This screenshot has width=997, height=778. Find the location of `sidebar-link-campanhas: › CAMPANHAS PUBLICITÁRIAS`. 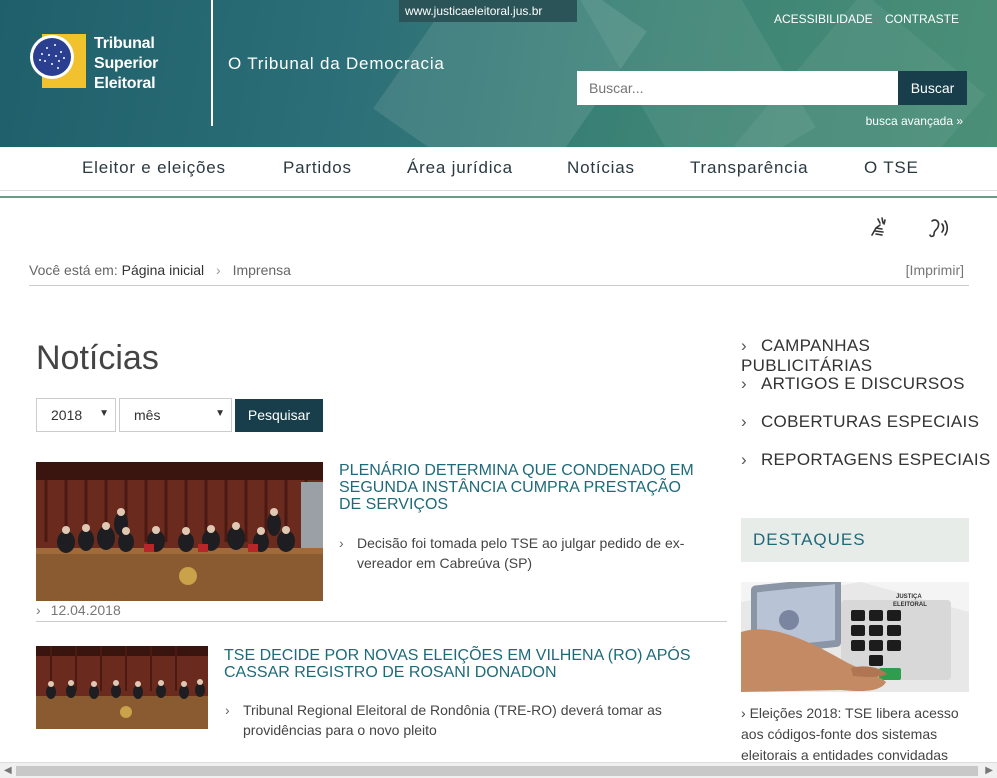

sidebar-link-campanhas: › CAMPANHAS PUBLICITÁRIAS is located at coordinates (869, 356).